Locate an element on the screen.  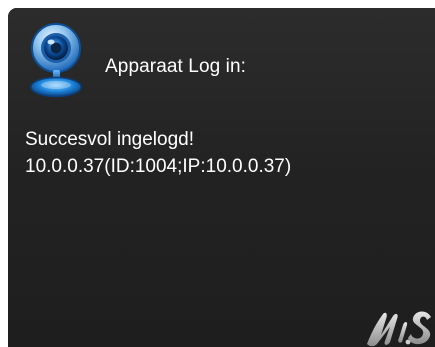
brand-logo-icon is located at coordinates (399, 329).